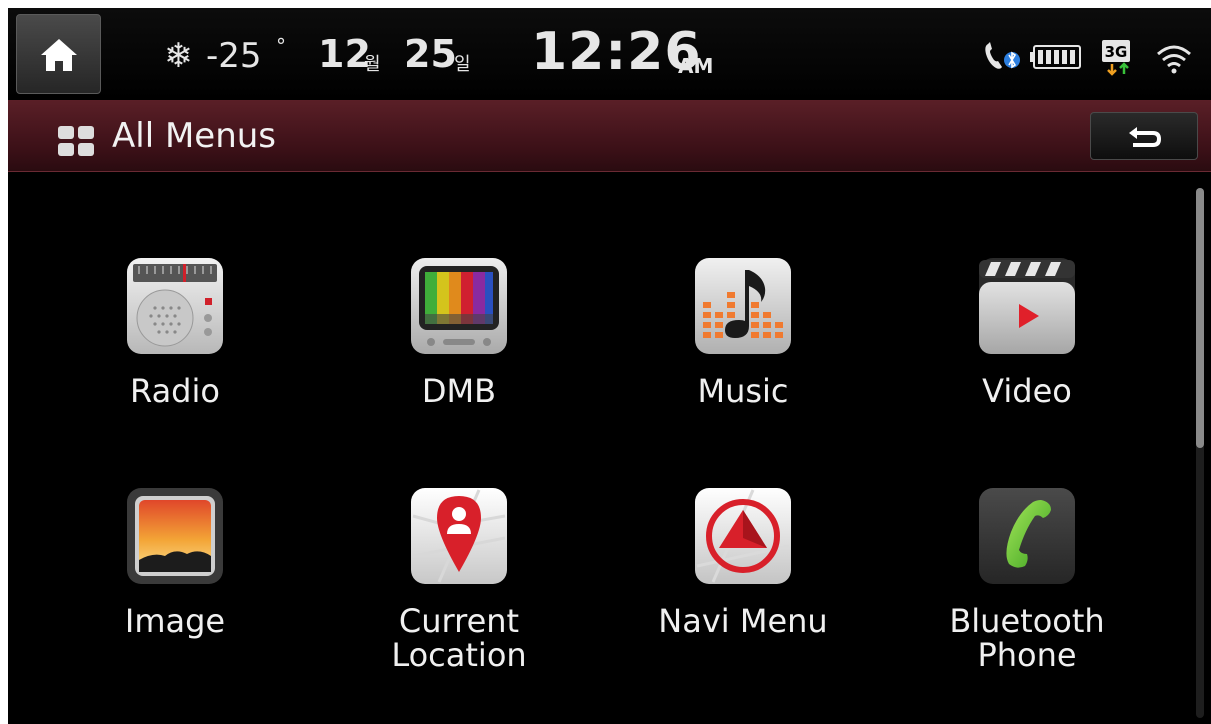  I want to click on home-icon, so click(59, 55).